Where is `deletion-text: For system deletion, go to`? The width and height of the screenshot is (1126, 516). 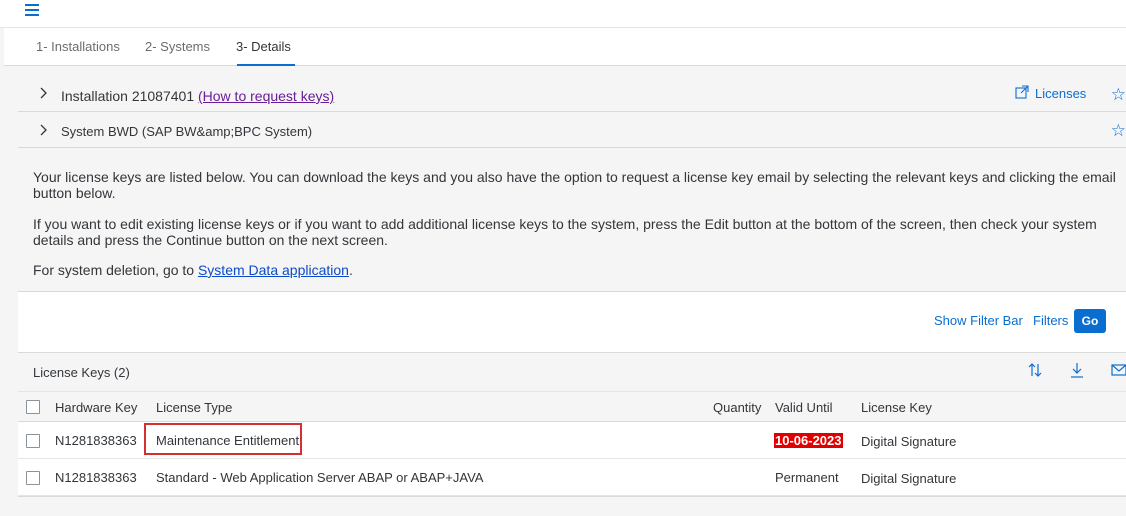 deletion-text: For system deletion, go to is located at coordinates (115, 270).